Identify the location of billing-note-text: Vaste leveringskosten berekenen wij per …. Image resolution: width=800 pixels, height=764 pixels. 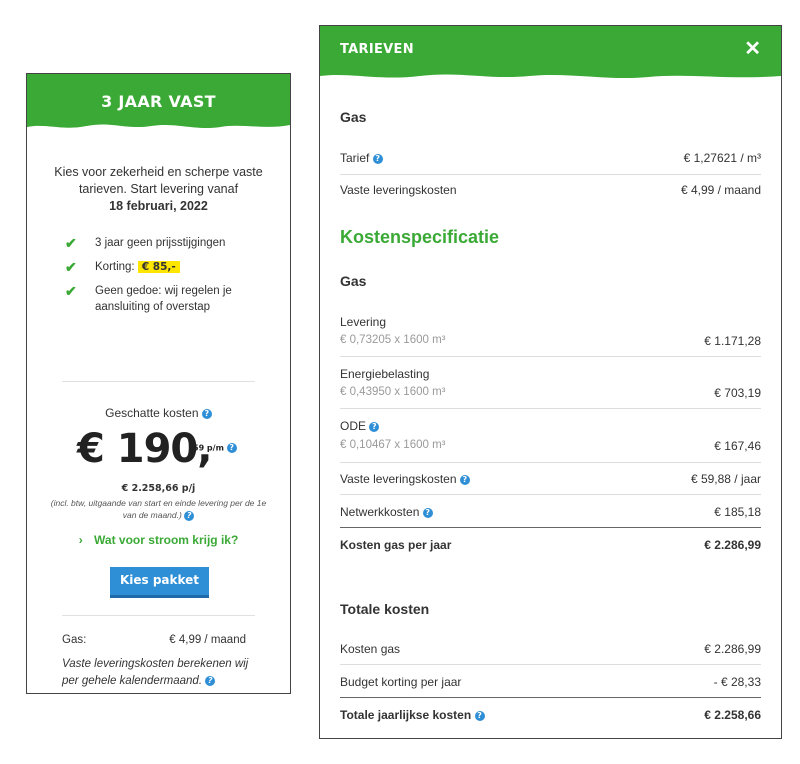
(155, 672).